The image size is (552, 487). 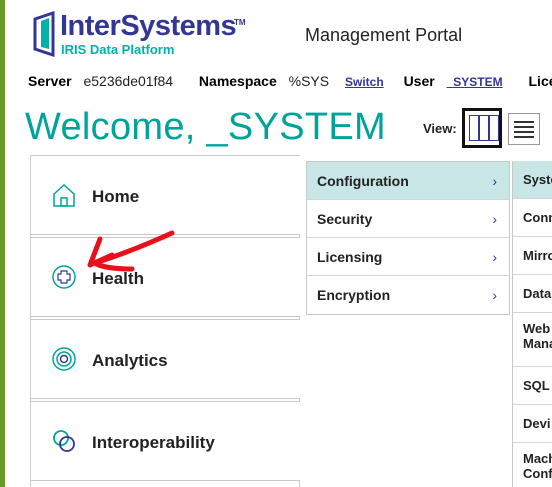 I want to click on submenu-item: Mirro, so click(x=532, y=256).